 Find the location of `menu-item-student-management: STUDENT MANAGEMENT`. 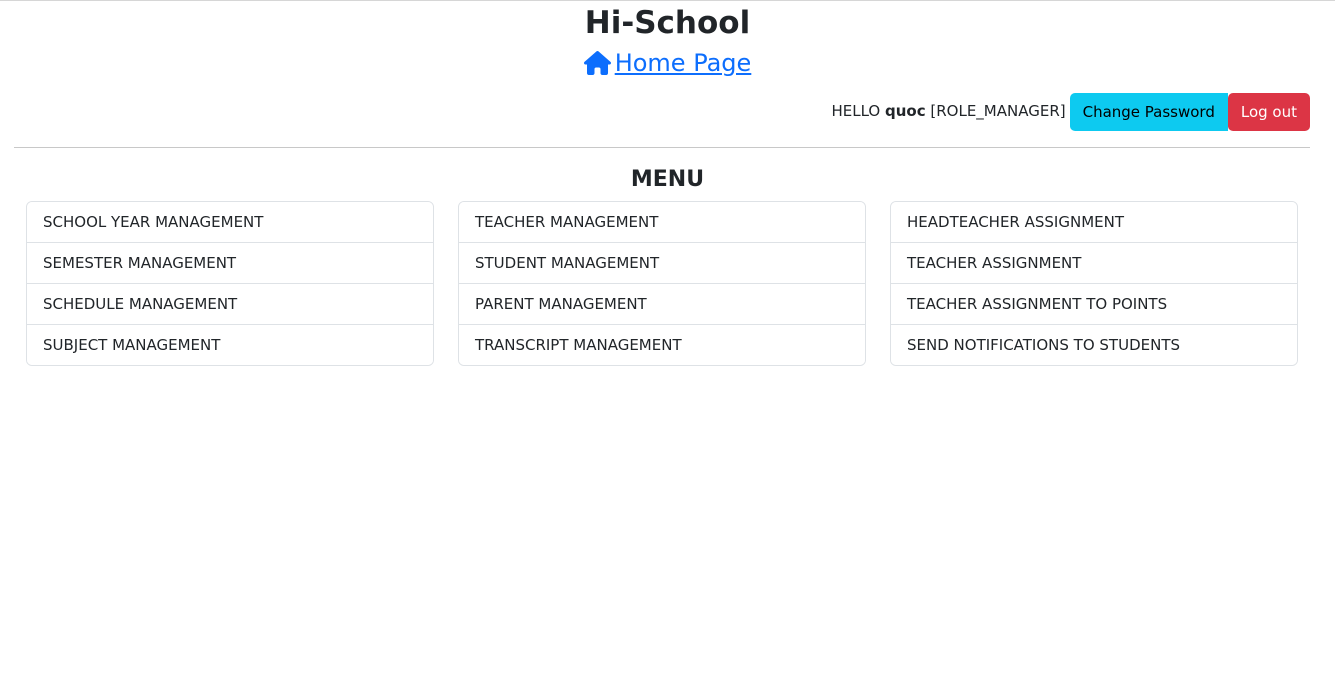

menu-item-student-management: STUDENT MANAGEMENT is located at coordinates (662, 262).